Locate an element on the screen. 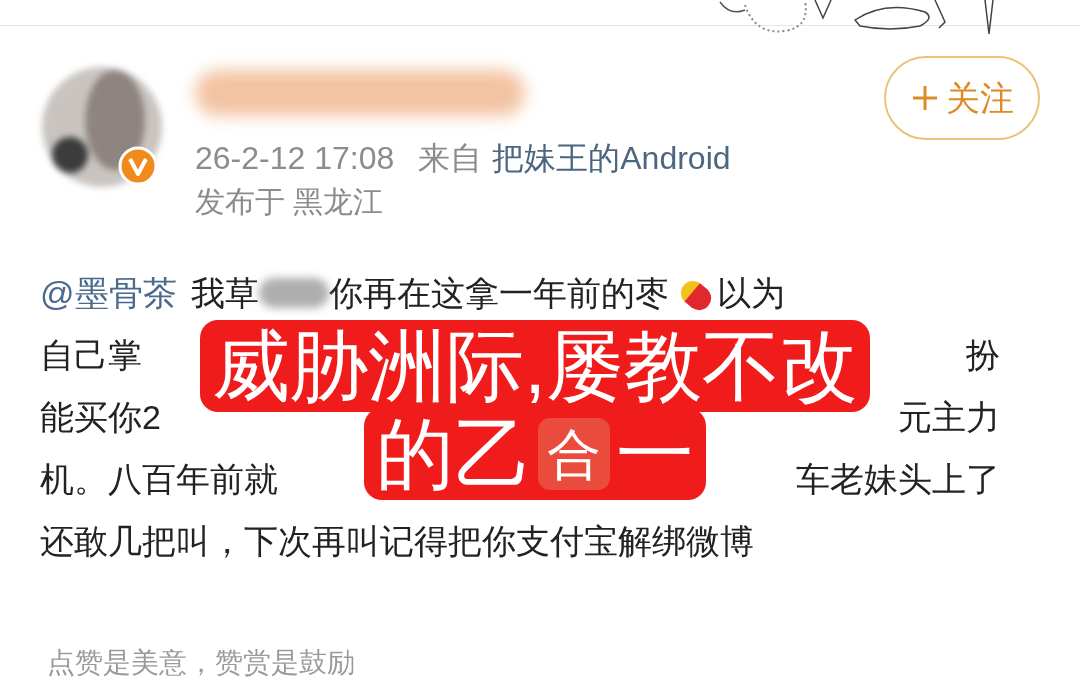 The width and height of the screenshot is (1080, 685). post-text: 车老妹头上了 is located at coordinates (898, 479).